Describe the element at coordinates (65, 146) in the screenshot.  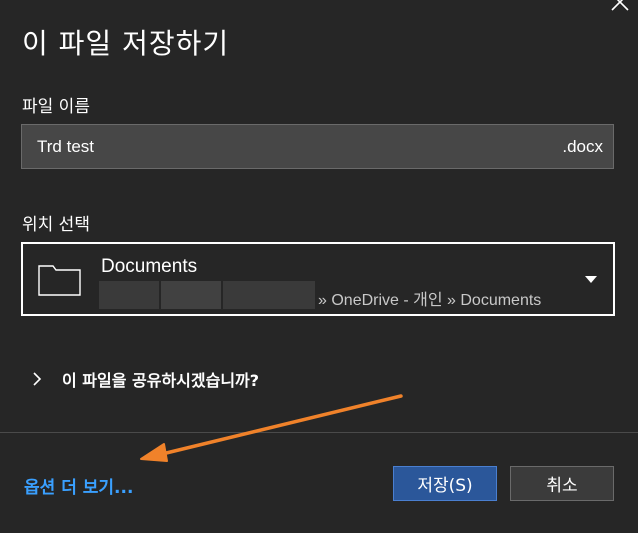
I see `filename-input: Trd test` at that location.